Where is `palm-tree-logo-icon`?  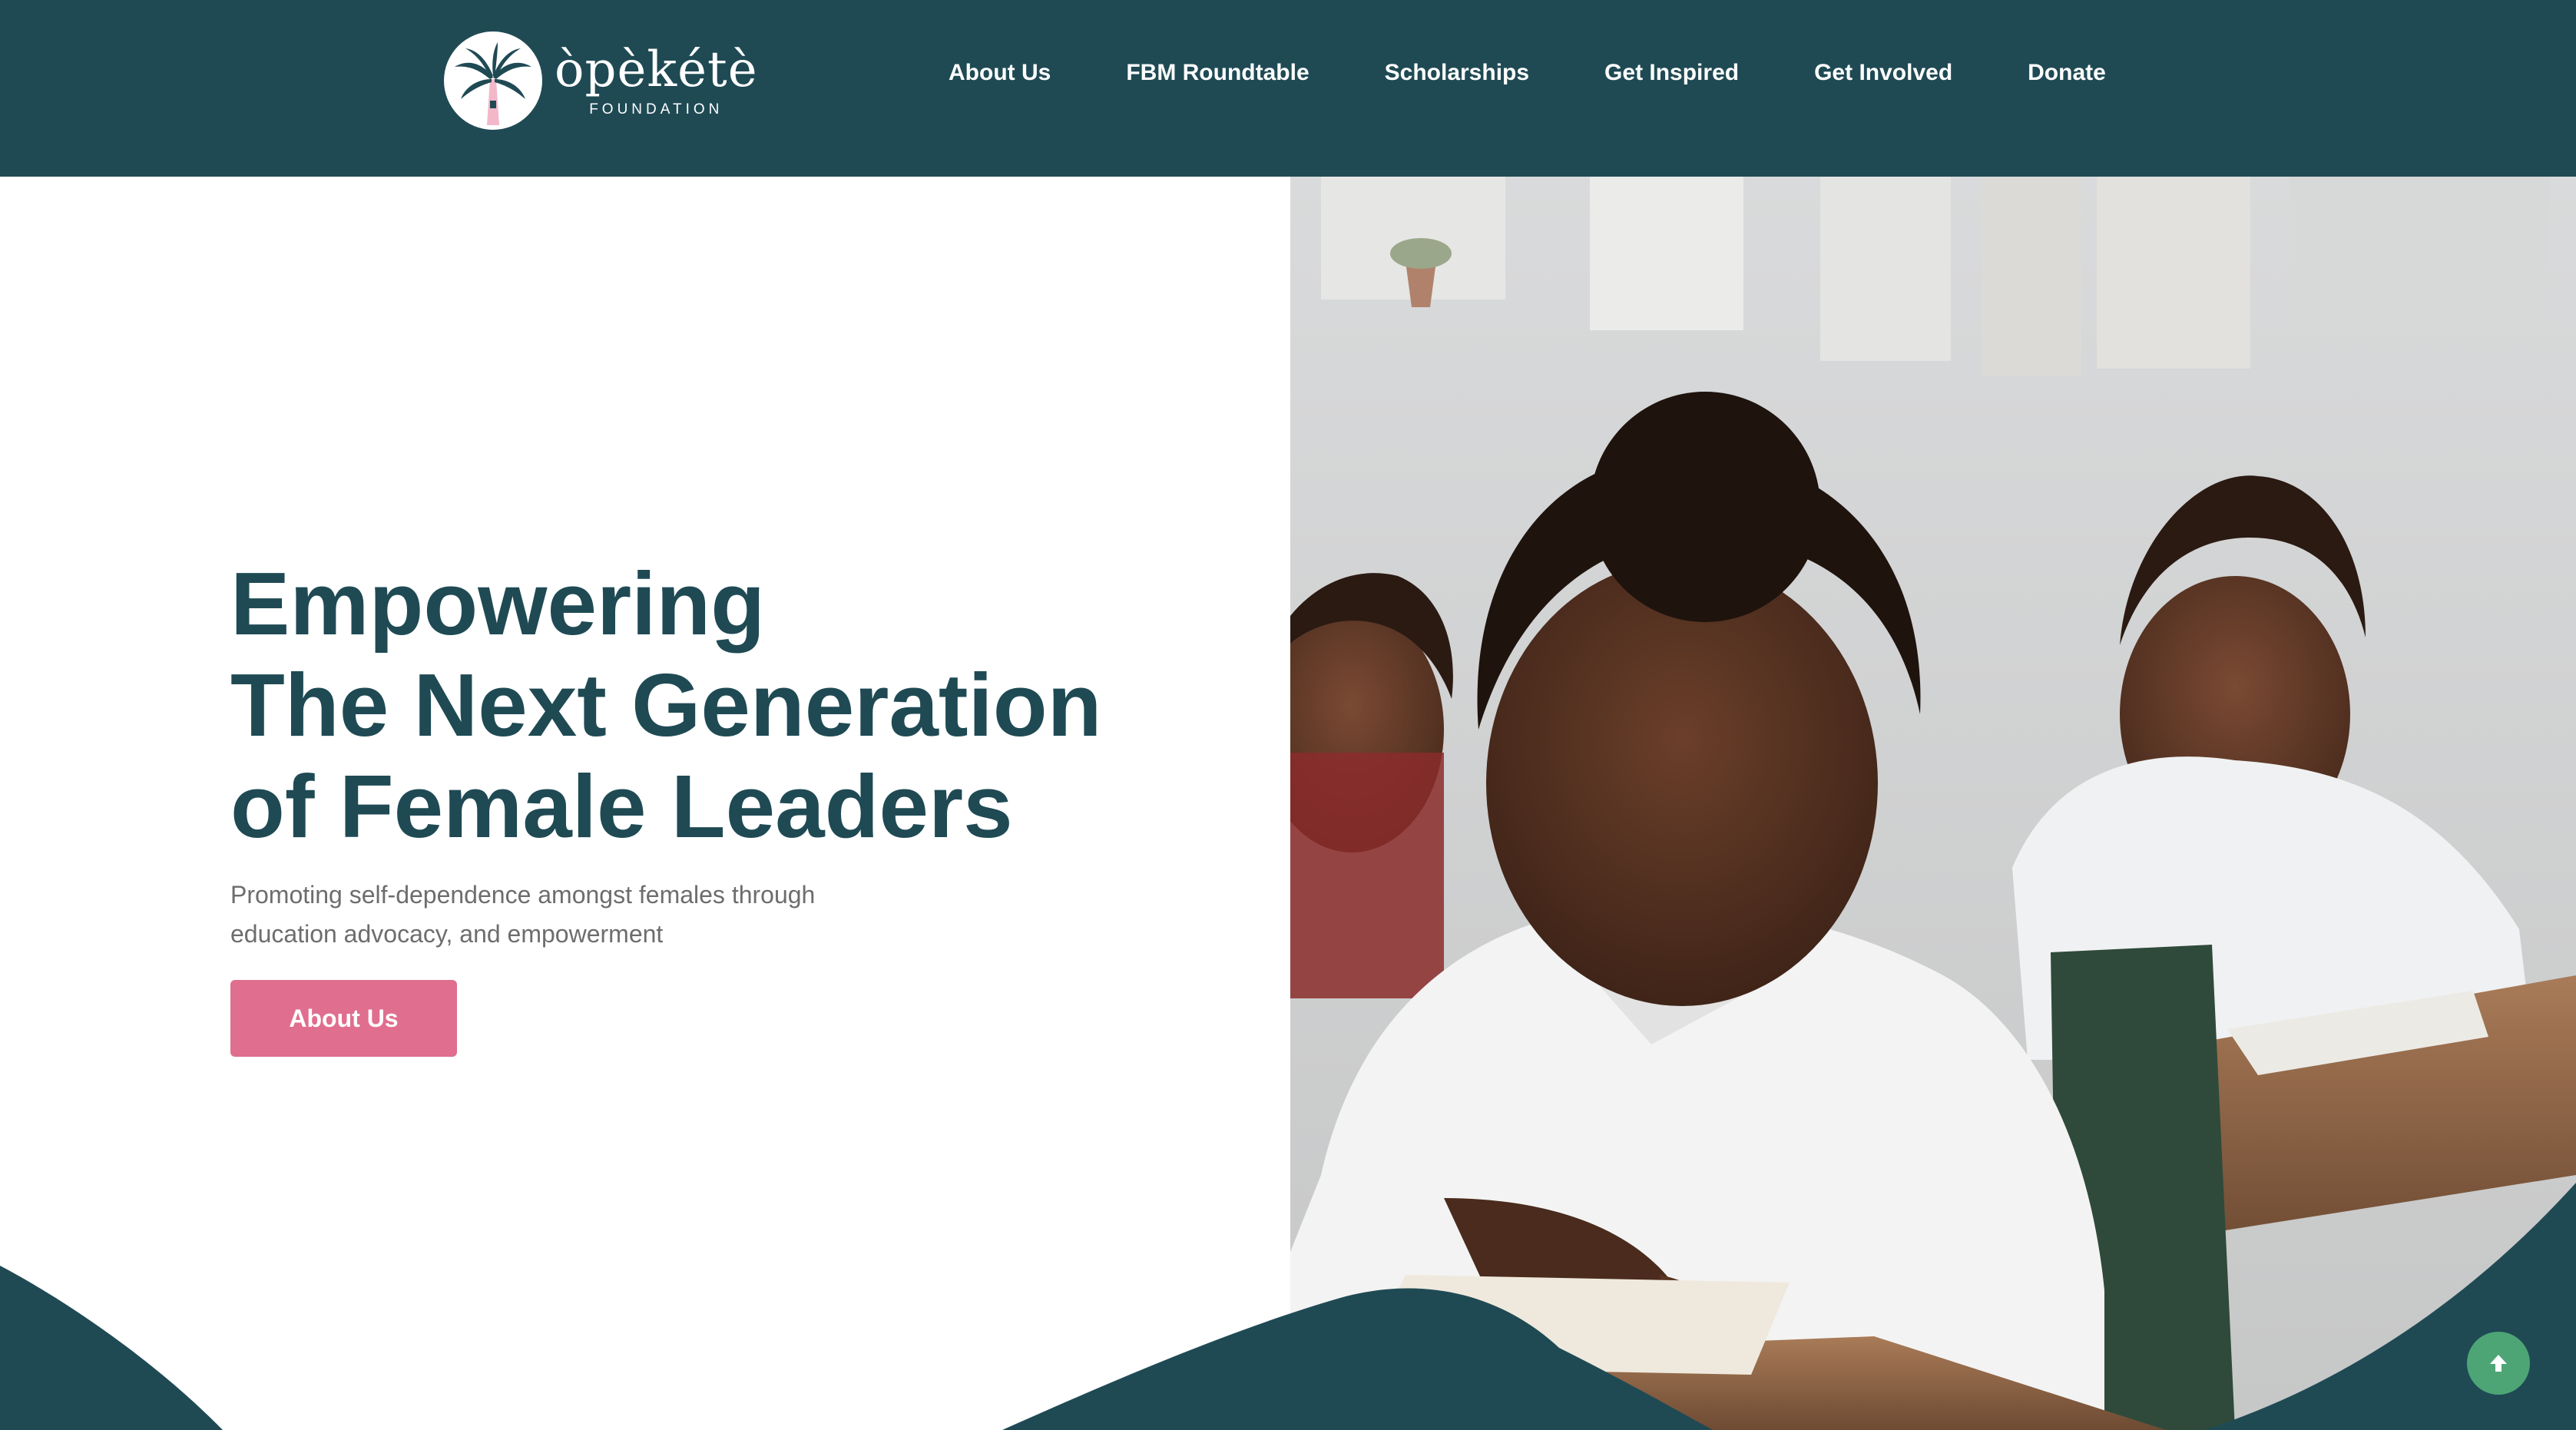 palm-tree-logo-icon is located at coordinates (493, 80).